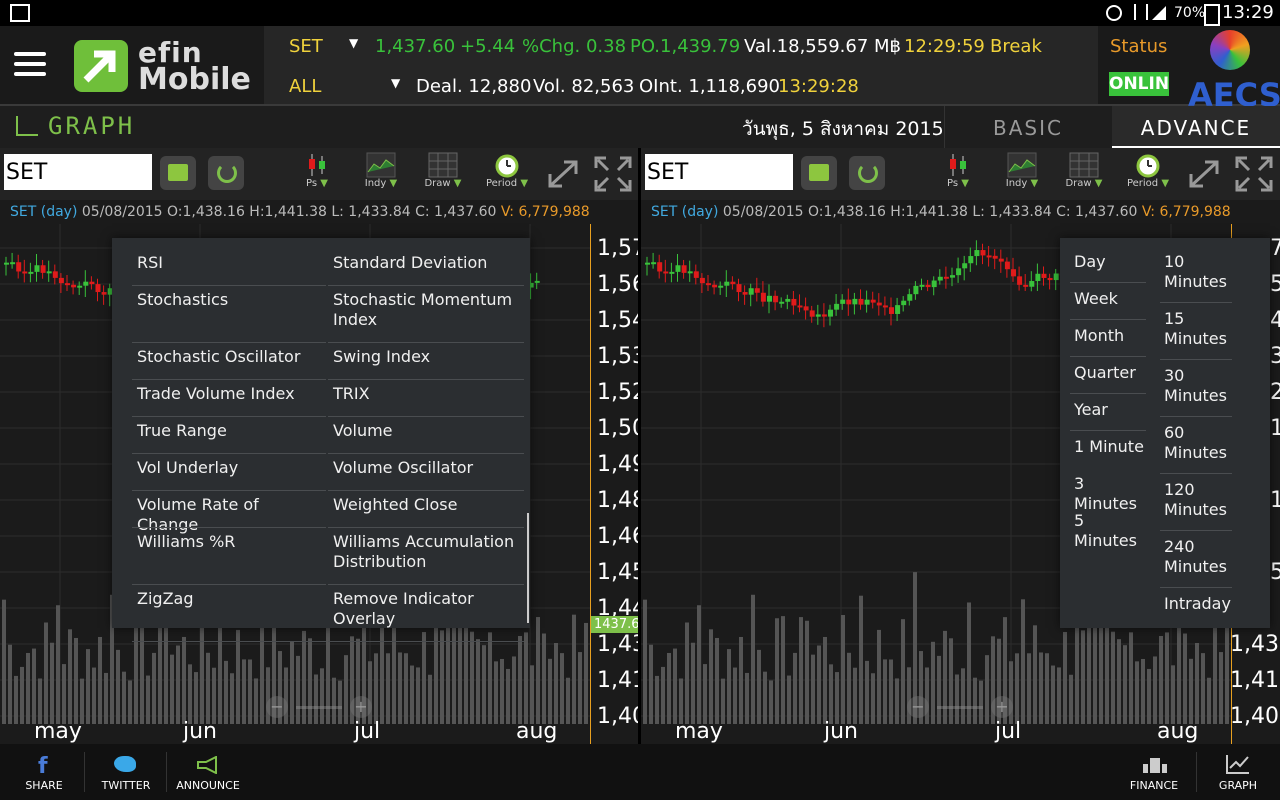 This screenshot has width=1280, height=800. What do you see at coordinates (30, 64) in the screenshot?
I see `menu-icon` at bounding box center [30, 64].